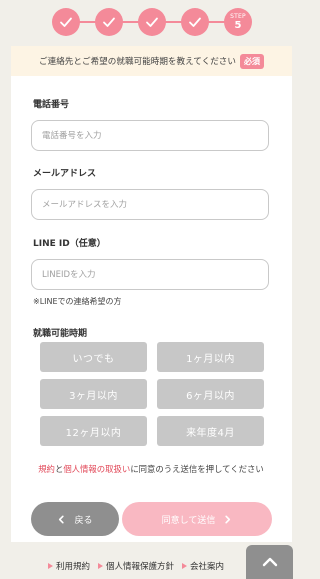 This screenshot has width=320, height=579. What do you see at coordinates (238, 25) in the screenshot?
I see `step-number: 5` at bounding box center [238, 25].